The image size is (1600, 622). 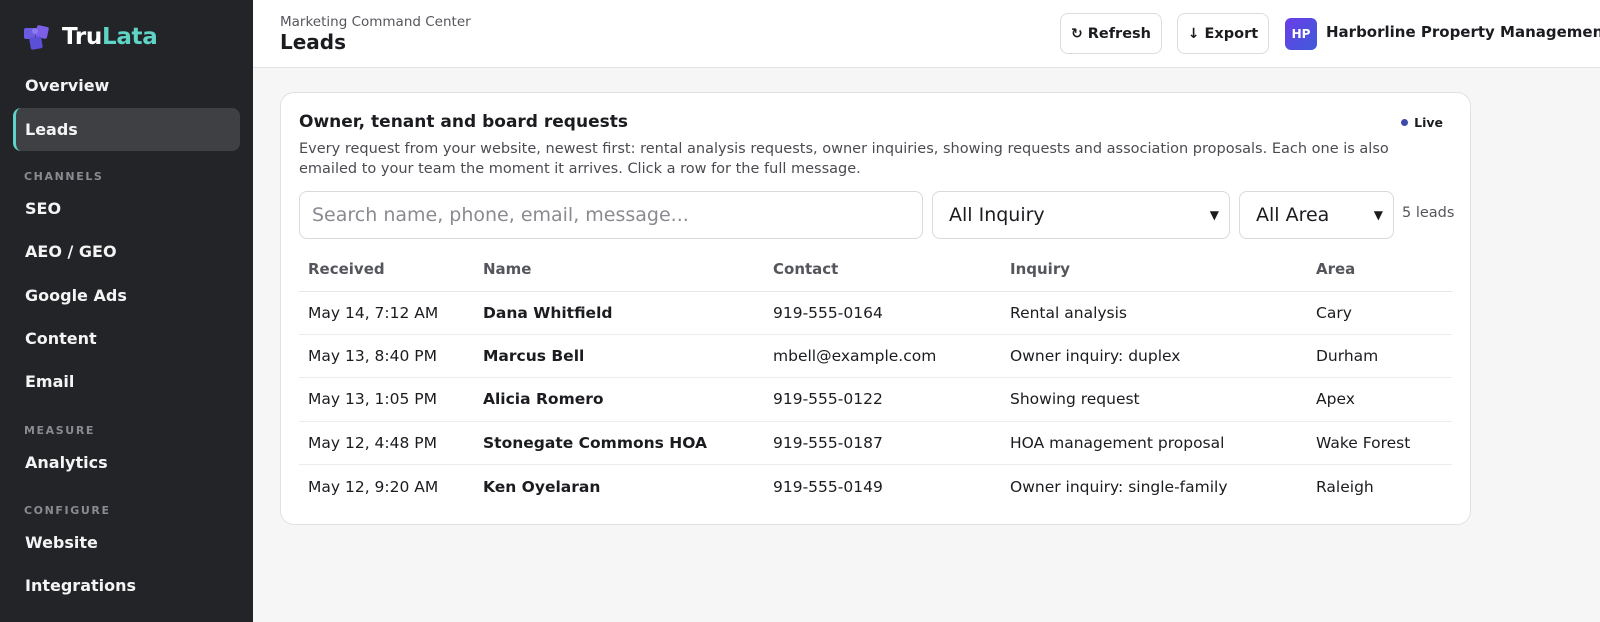 I want to click on sidebar-item-google-ads: Google Ads, so click(x=126, y=295).